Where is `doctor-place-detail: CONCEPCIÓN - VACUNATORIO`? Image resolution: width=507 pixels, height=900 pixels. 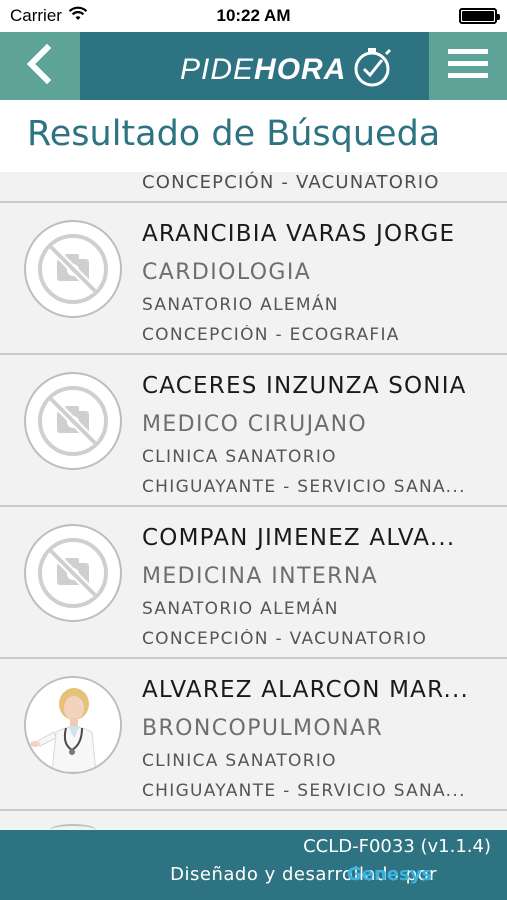 doctor-place-detail: CONCEPCIÓN - VACUNATORIO is located at coordinates (285, 639).